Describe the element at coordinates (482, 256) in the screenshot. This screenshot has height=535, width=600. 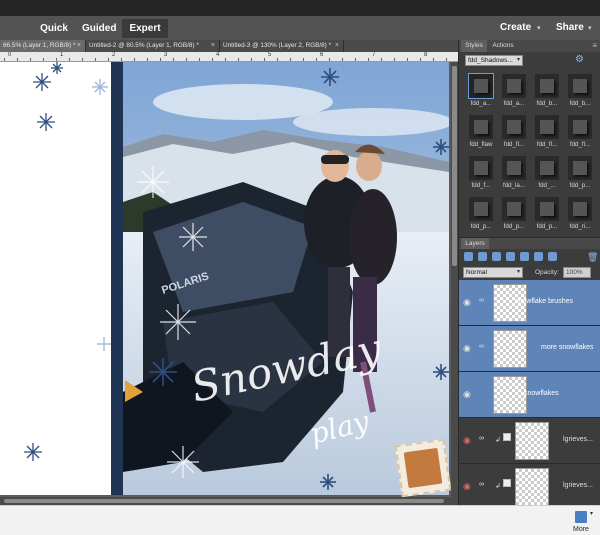
I see `new-group-icon` at that location.